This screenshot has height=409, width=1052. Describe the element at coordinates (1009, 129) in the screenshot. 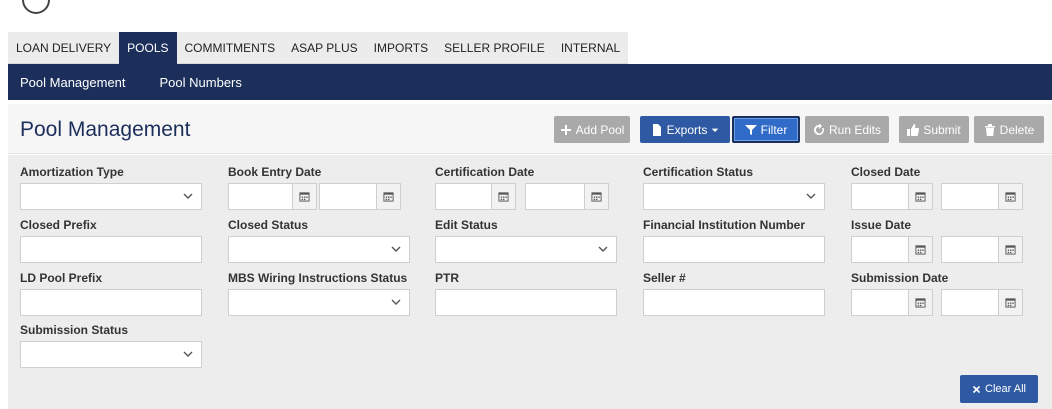

I see `delete-button: Delete` at that location.